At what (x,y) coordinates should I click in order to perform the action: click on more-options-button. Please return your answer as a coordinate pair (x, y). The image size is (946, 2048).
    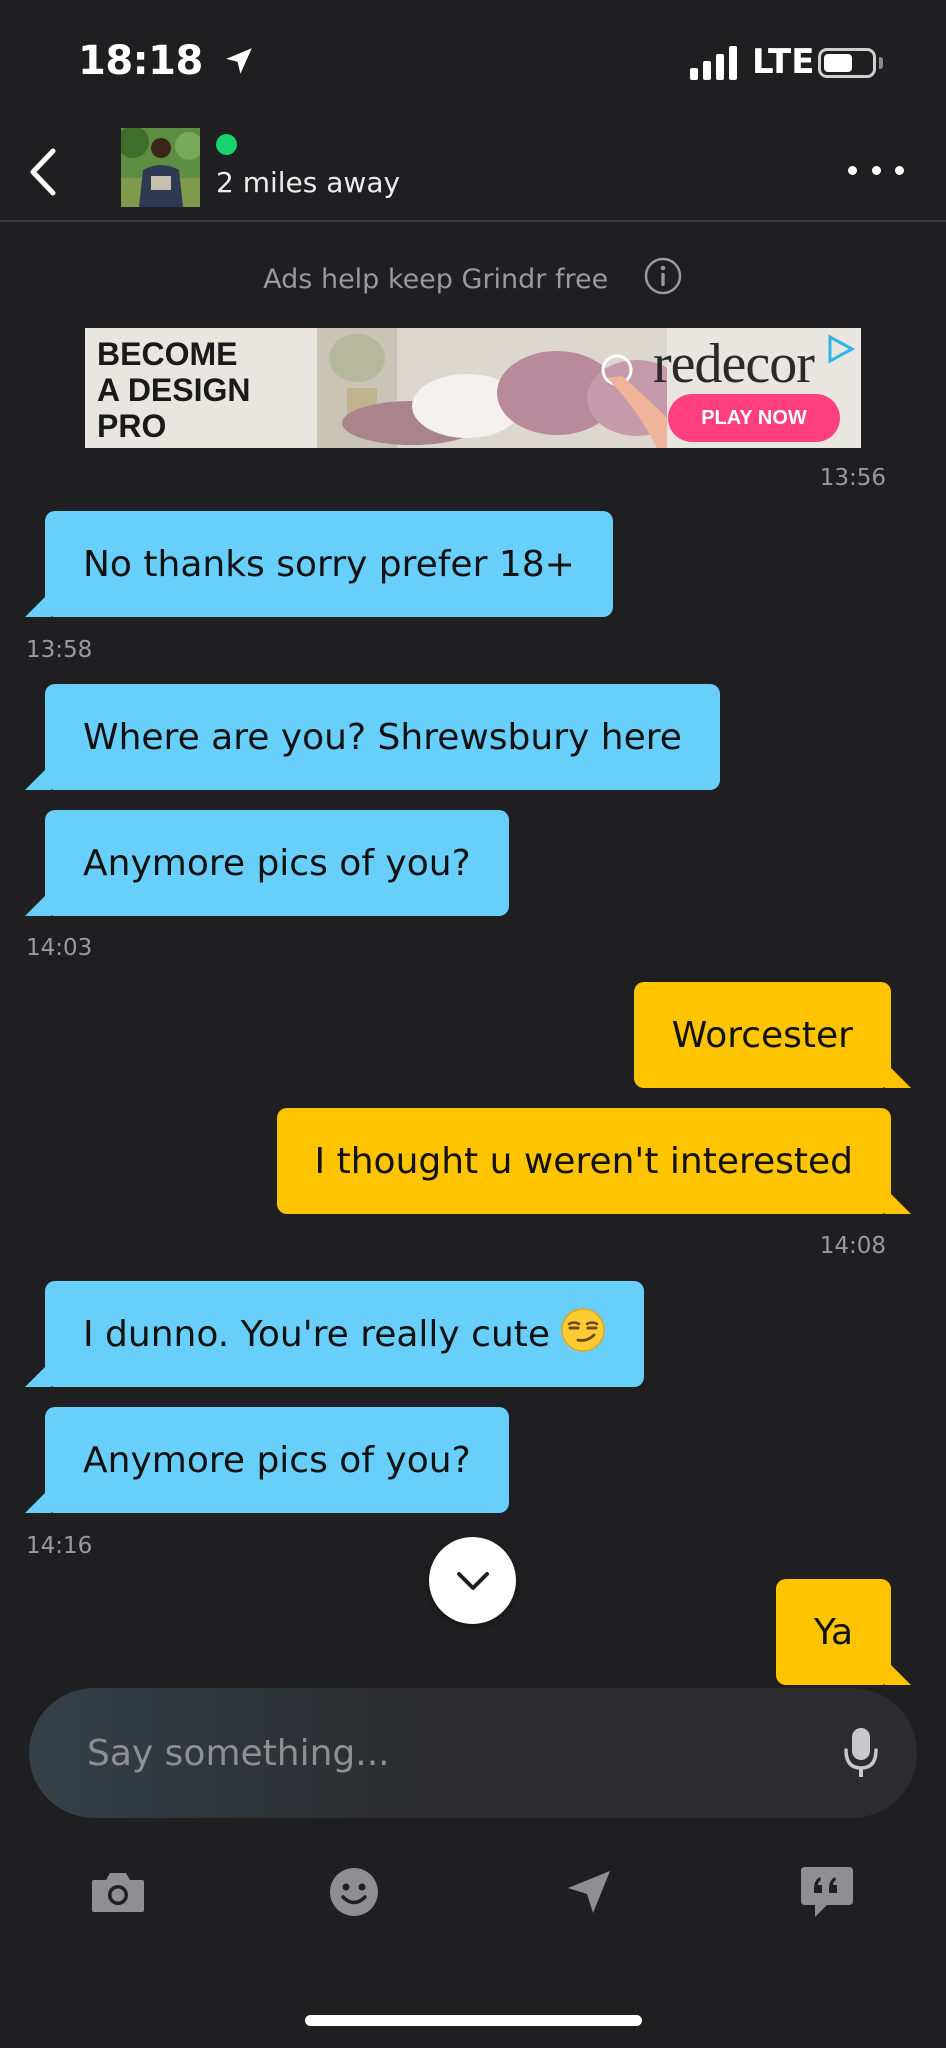
    Looking at the image, I should click on (876, 170).